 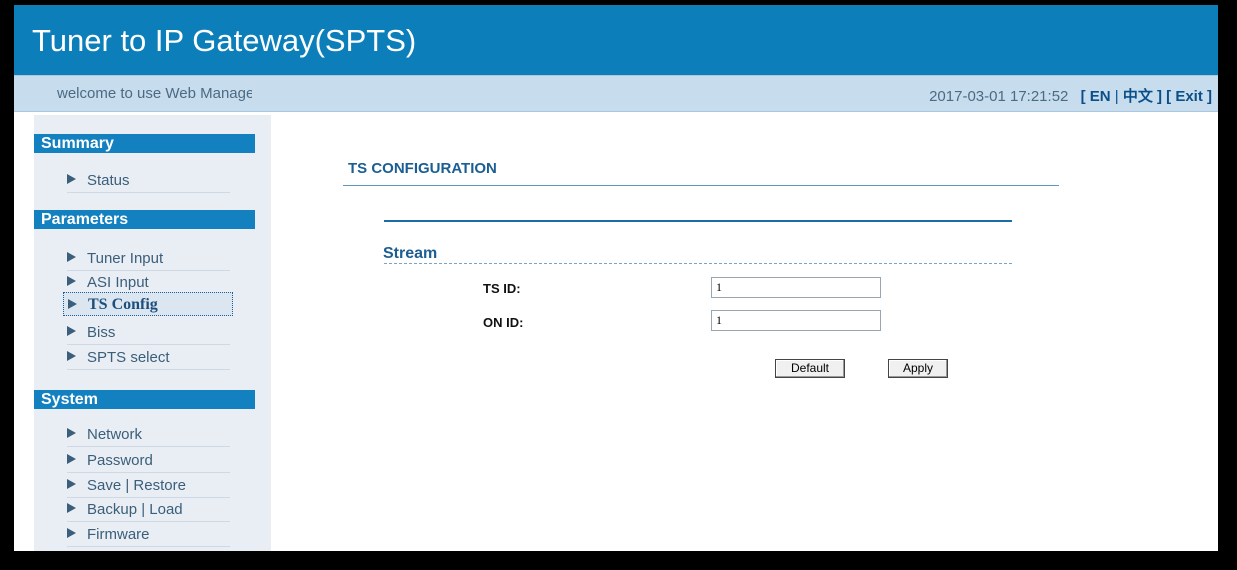 I want to click on sidebar-item-label: ASI Input, so click(x=118, y=282).